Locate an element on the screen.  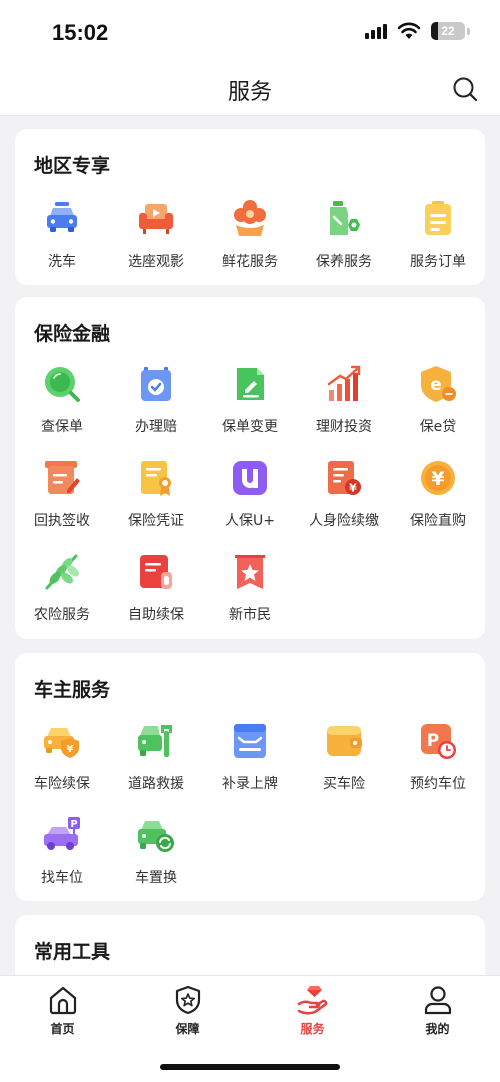
service-item-investment: 理财投资 is located at coordinates (344, 410).